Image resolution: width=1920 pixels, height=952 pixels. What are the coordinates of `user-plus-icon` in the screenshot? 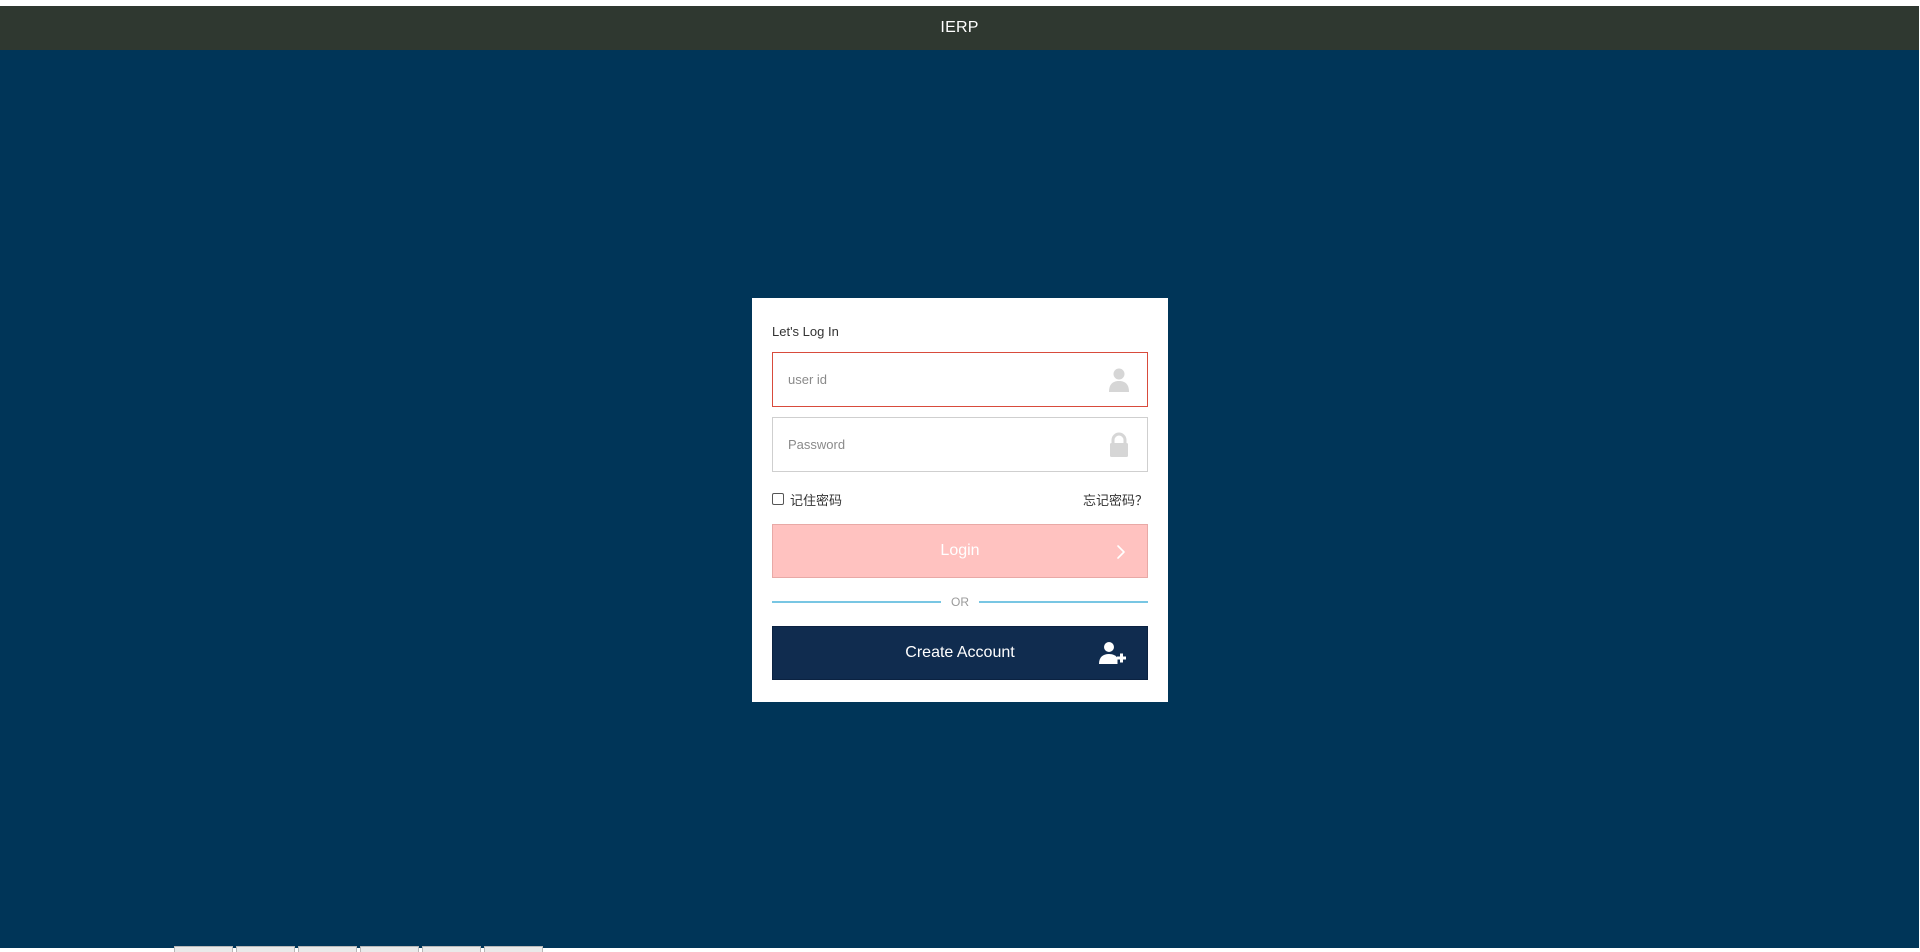 It's located at (1112, 653).